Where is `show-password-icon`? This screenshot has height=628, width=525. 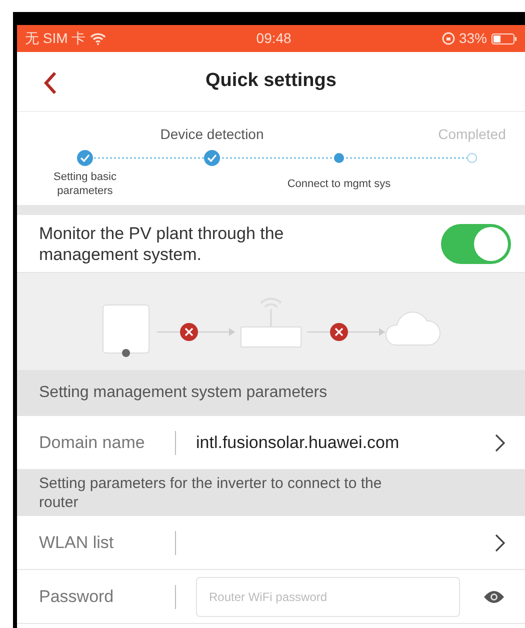
show-password-icon is located at coordinates (494, 597).